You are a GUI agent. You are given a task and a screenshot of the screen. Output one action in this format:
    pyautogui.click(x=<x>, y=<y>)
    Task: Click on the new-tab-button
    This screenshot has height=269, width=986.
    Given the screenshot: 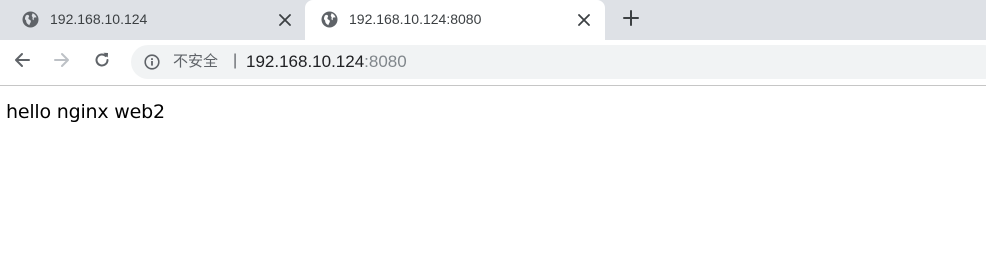 What is the action you would take?
    pyautogui.click(x=631, y=20)
    